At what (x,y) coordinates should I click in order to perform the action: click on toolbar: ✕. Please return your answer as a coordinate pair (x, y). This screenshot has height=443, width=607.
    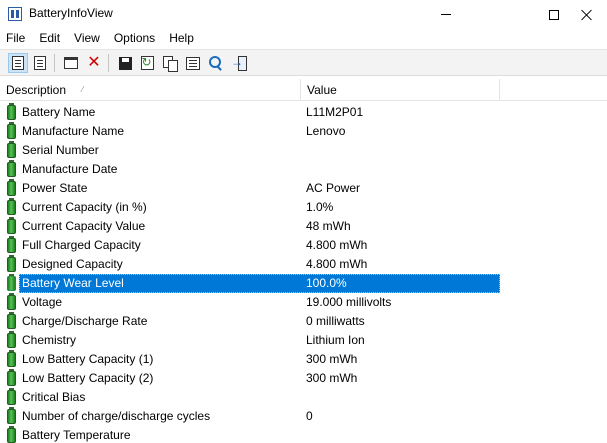
    Looking at the image, I should click on (303, 62).